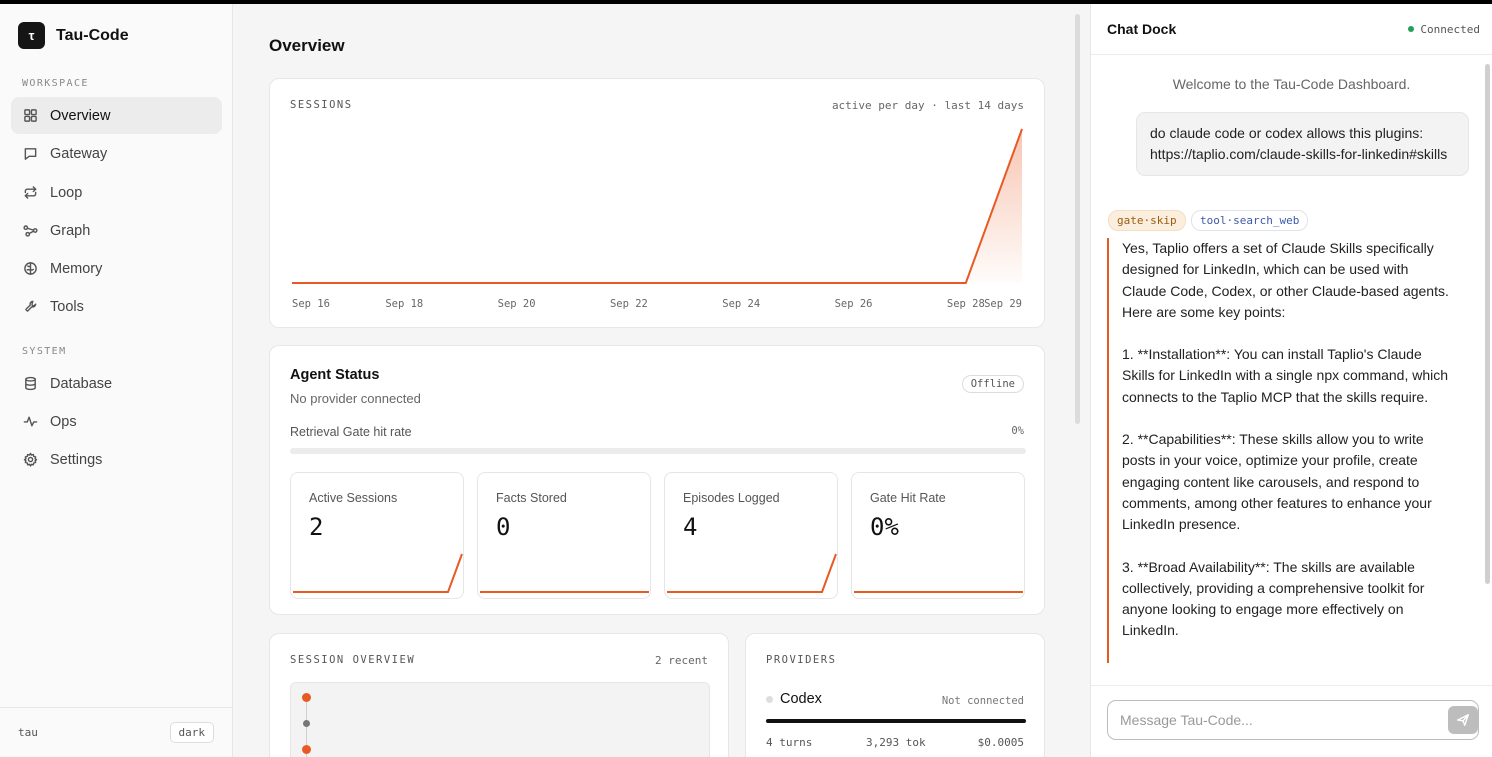  Describe the element at coordinates (1017, 431) in the screenshot. I see `gate-value: 0%` at that location.